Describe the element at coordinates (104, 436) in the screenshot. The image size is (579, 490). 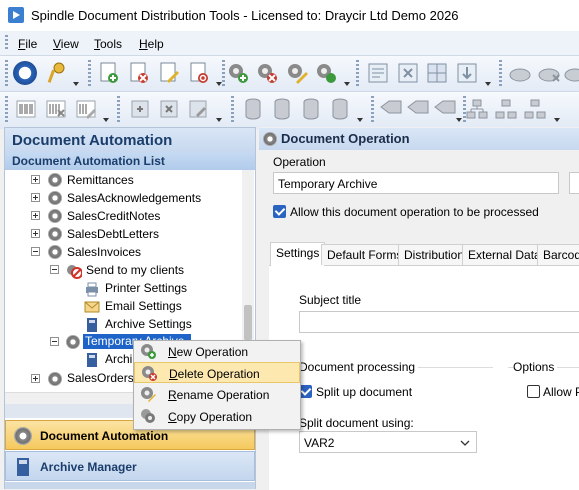
I see `nav-label: Document Automation` at that location.